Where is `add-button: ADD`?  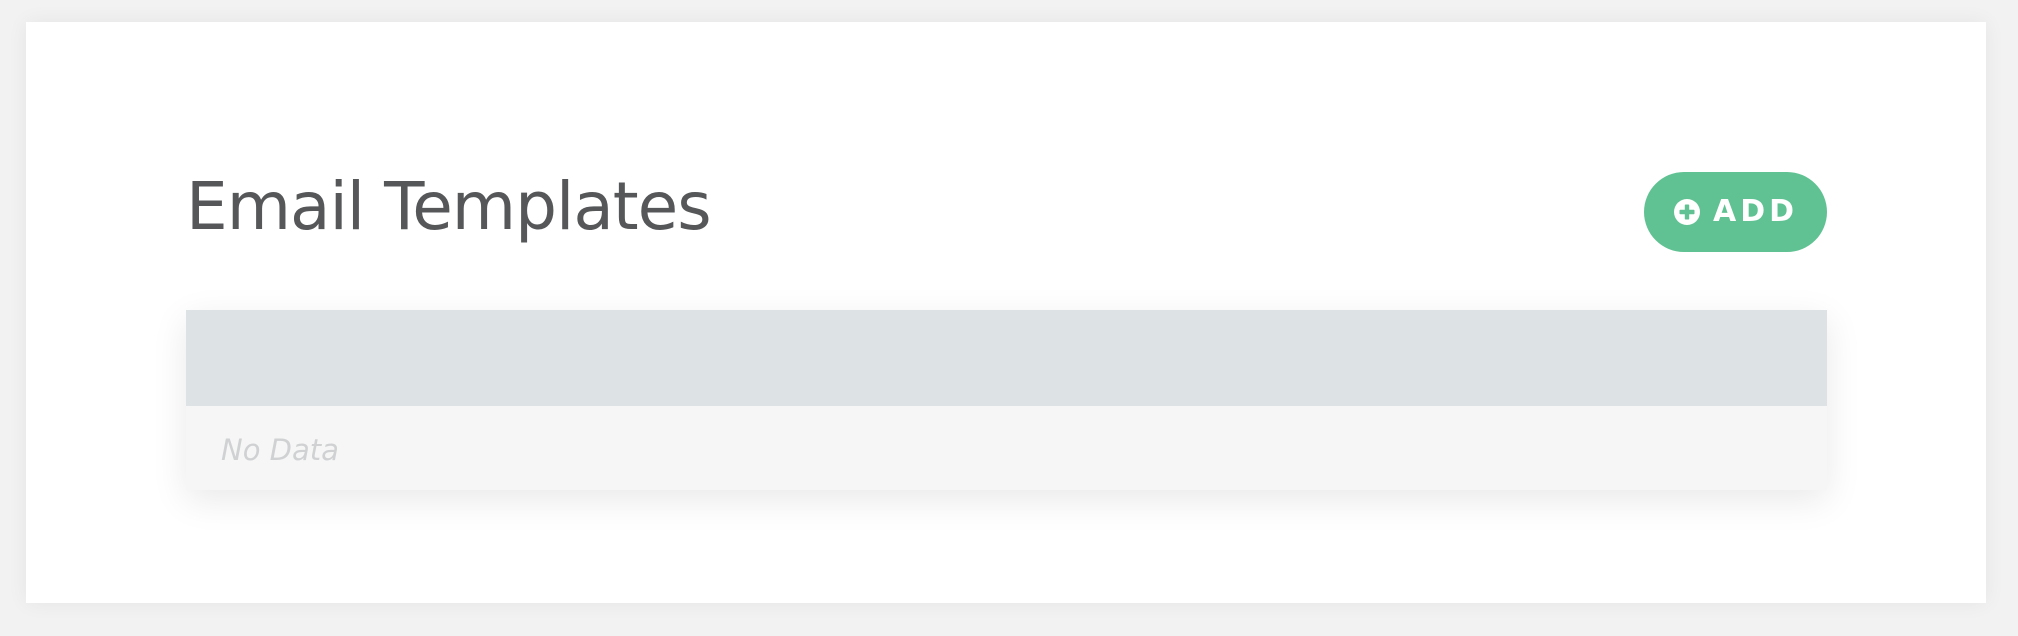
add-button: ADD is located at coordinates (1735, 212).